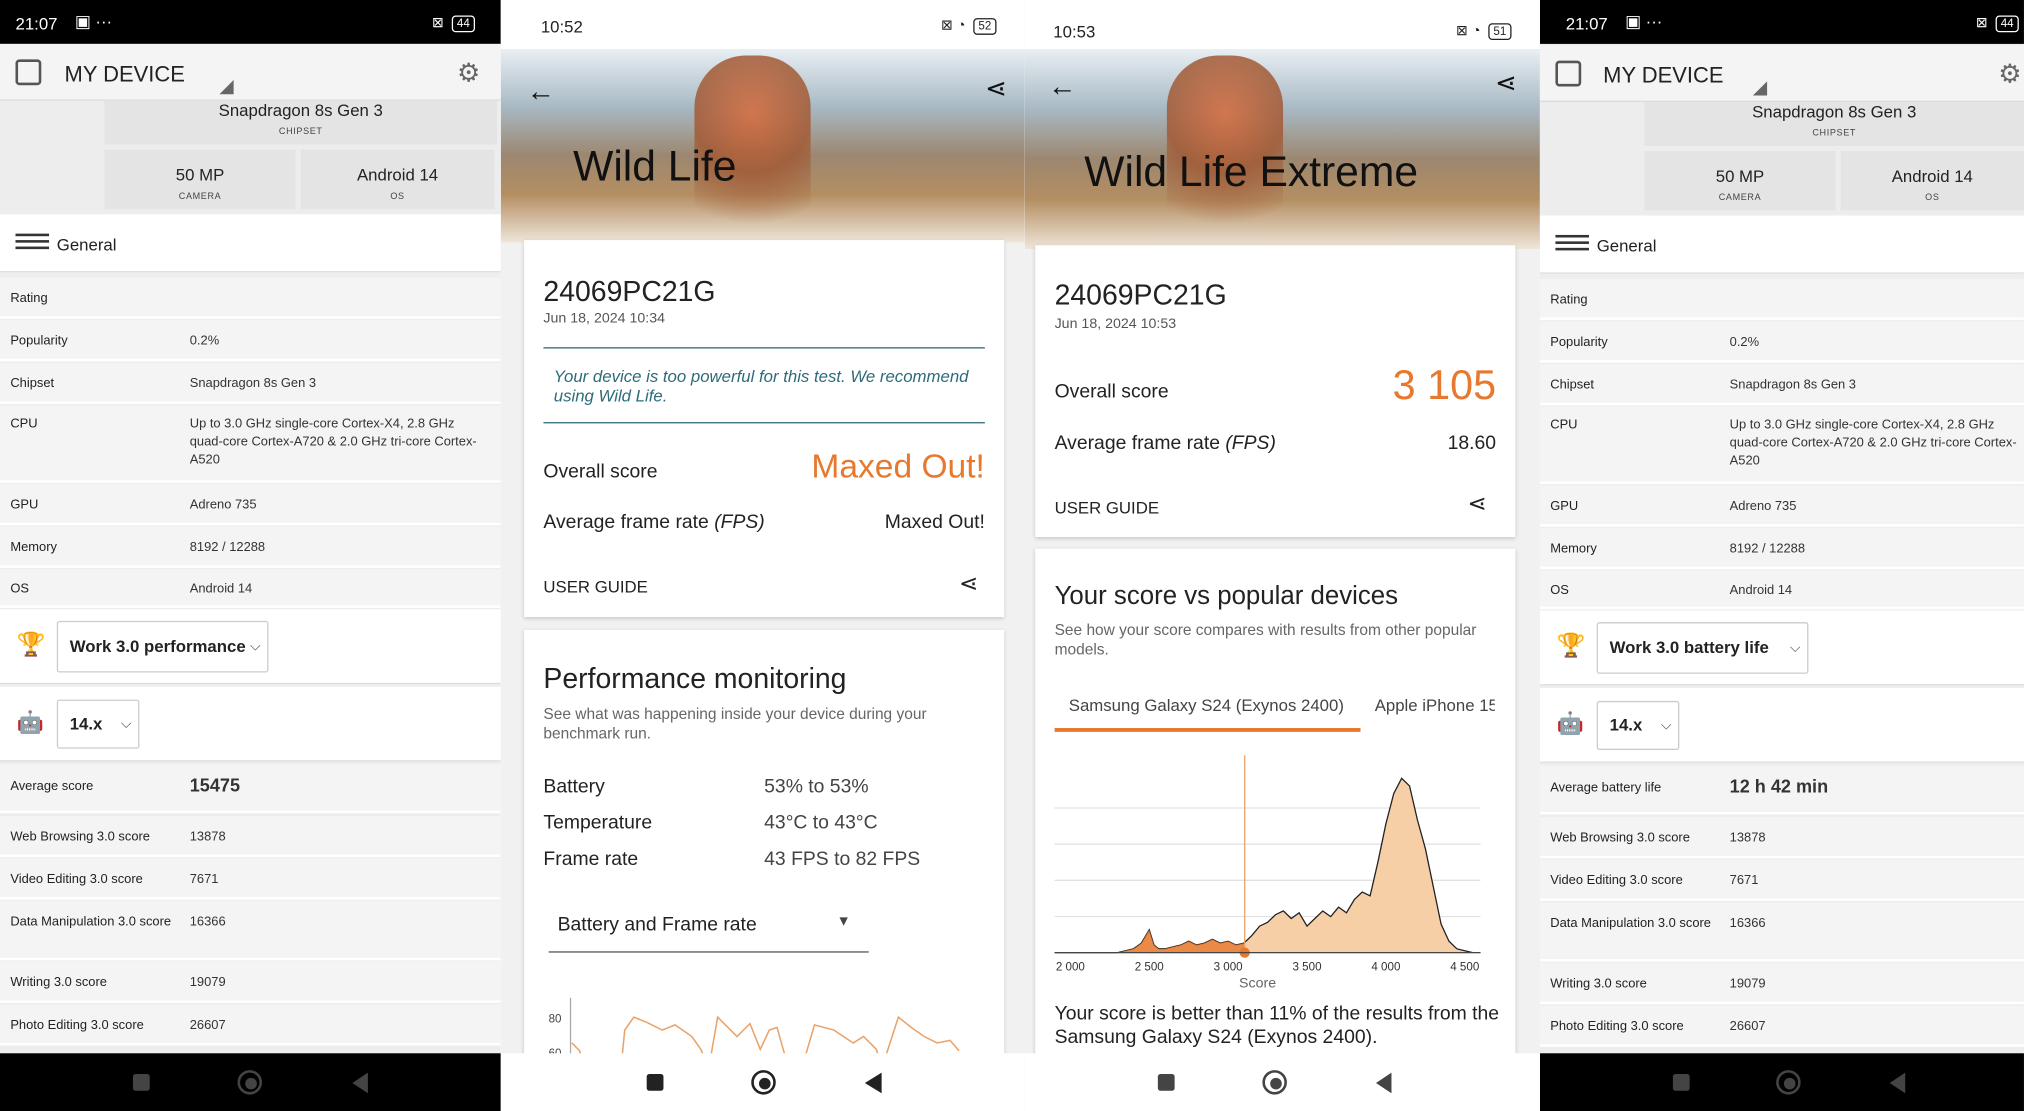 The width and height of the screenshot is (2024, 1111). I want to click on battery-icon: 51, so click(1500, 32).